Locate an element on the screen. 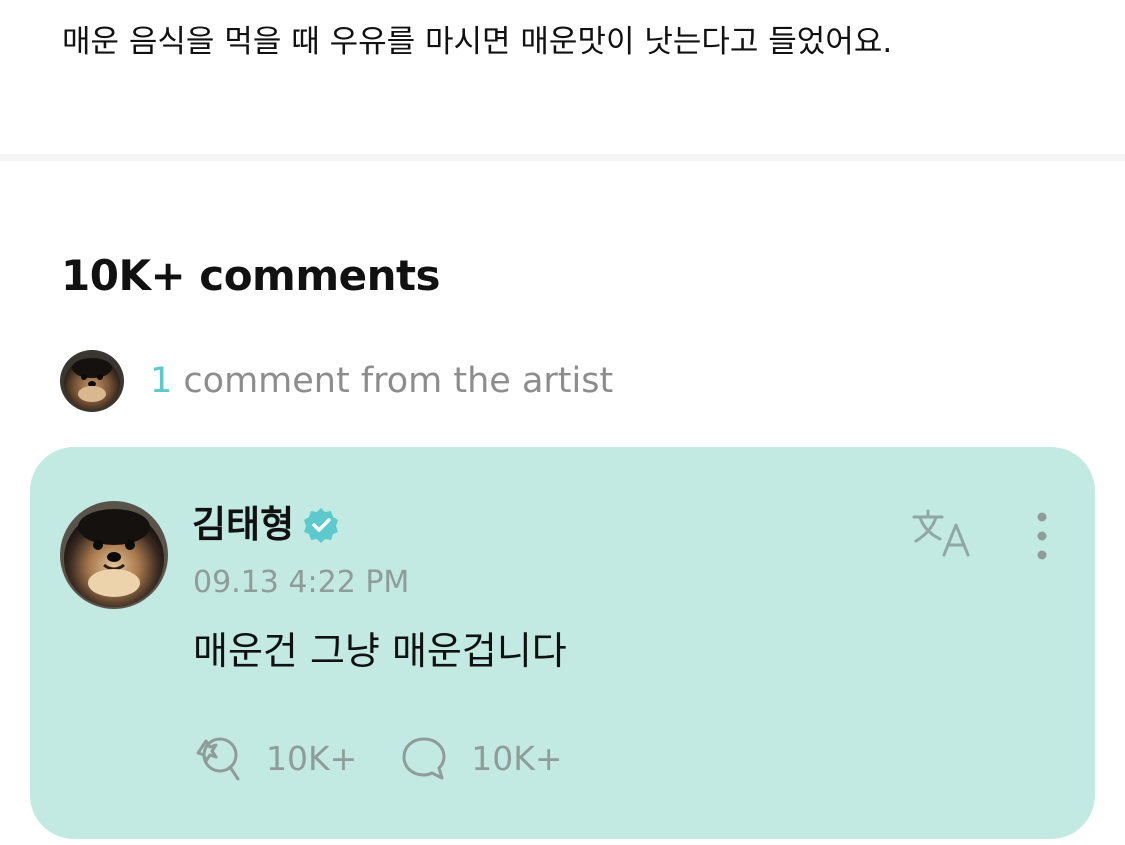  artist-comments-filter: 1 comment from the artist is located at coordinates (336, 381).